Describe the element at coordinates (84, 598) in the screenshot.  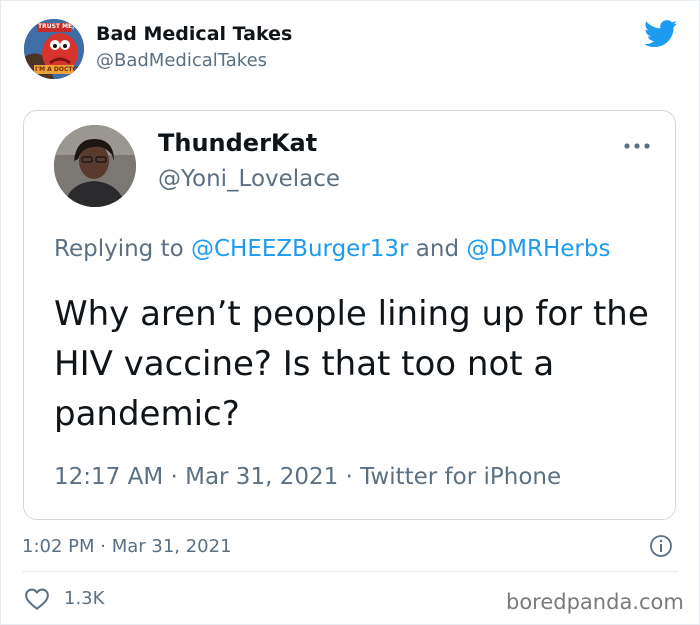
I see `like-count: 1.3K` at that location.